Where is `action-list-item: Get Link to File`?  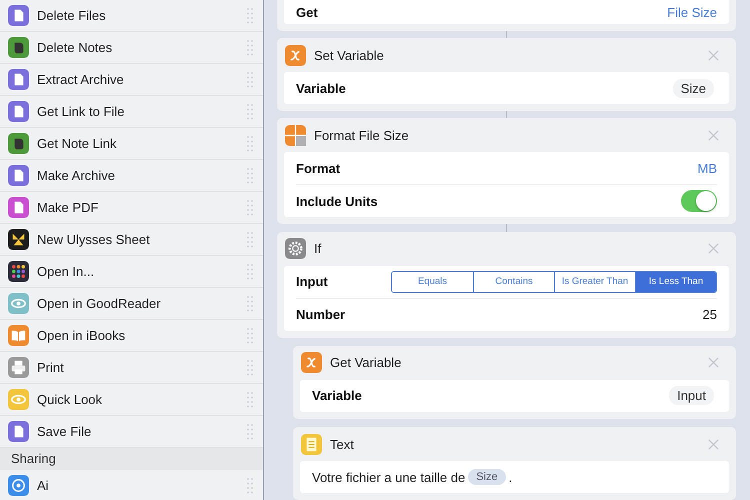 action-list-item: Get Link to File is located at coordinates (131, 112).